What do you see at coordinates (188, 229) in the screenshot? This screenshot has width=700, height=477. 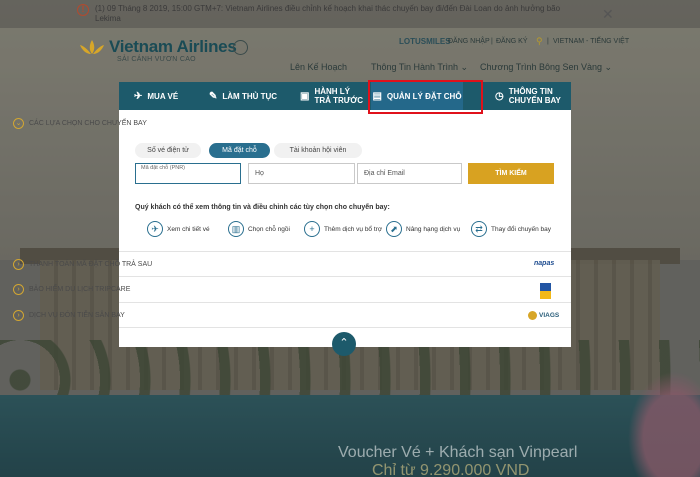 I see `option-label: Xem chi tiết vé` at bounding box center [188, 229].